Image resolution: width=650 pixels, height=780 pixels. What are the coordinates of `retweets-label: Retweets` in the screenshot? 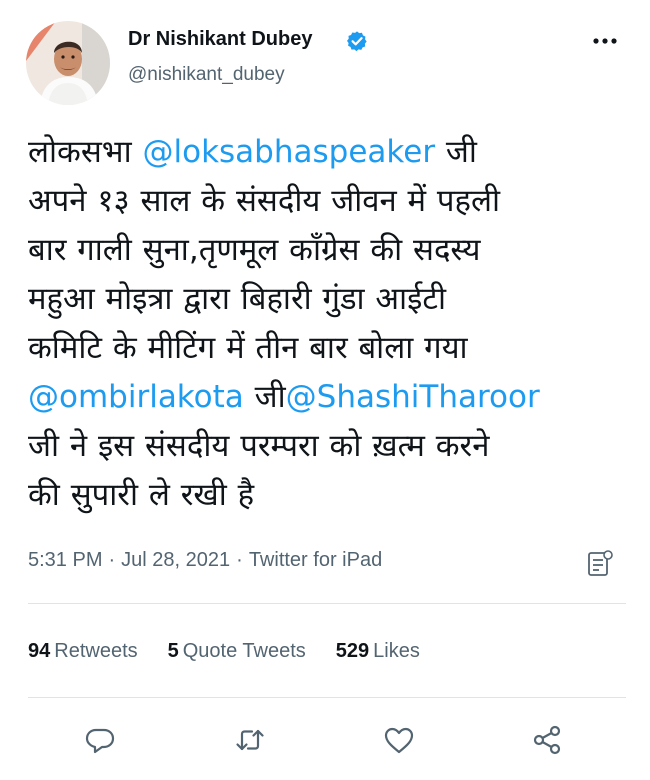 It's located at (96, 651).